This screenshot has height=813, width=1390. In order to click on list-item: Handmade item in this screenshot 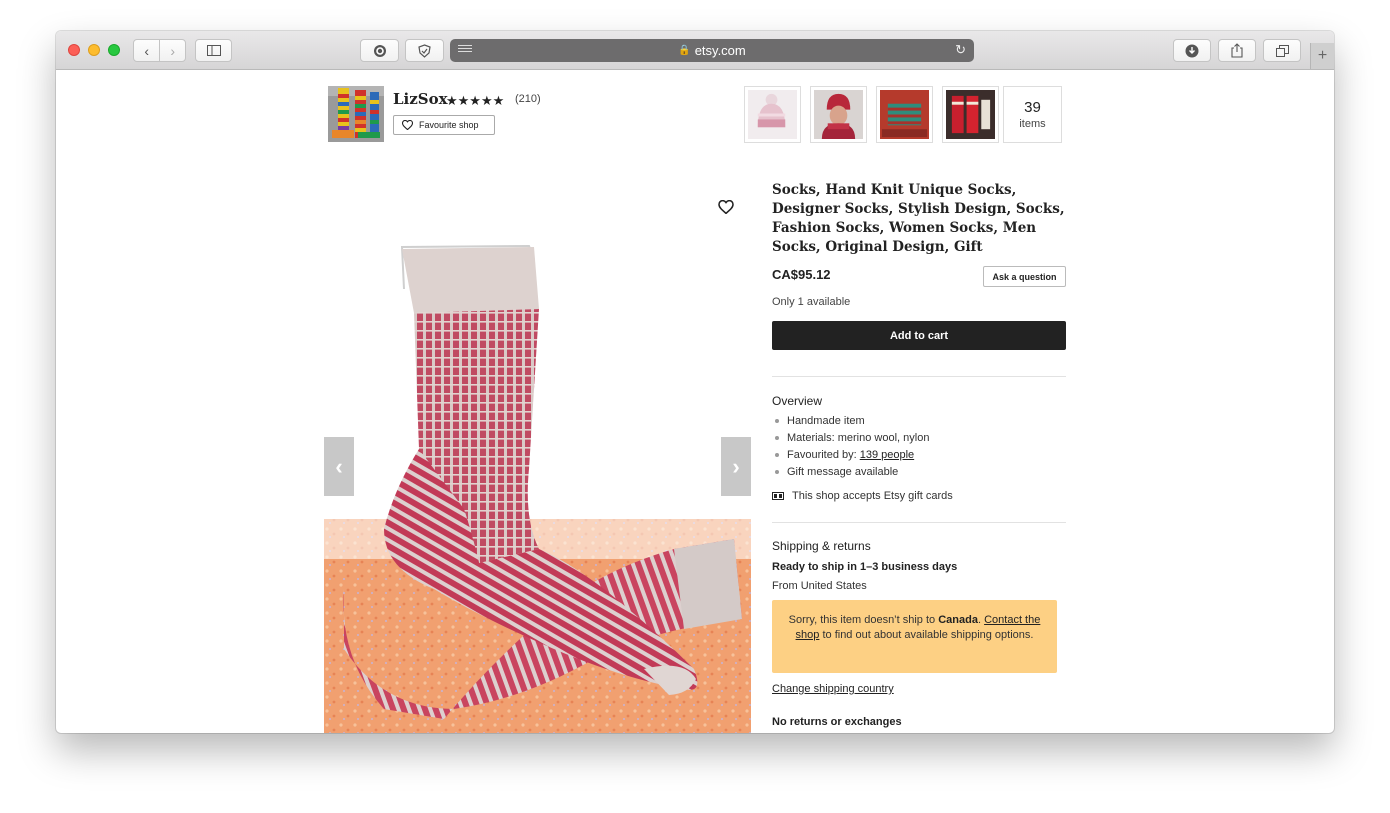, I will do `click(850, 420)`.